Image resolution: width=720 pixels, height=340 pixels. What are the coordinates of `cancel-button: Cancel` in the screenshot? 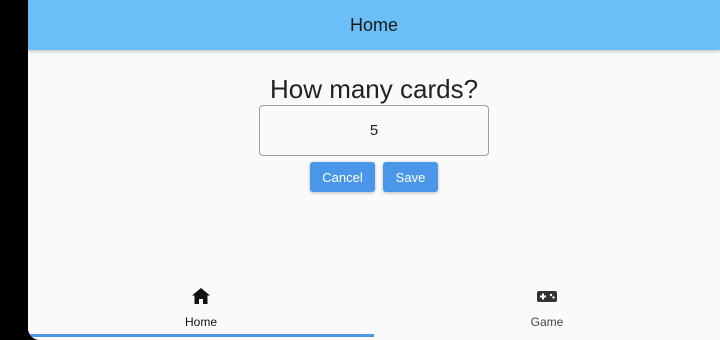 It's located at (342, 177).